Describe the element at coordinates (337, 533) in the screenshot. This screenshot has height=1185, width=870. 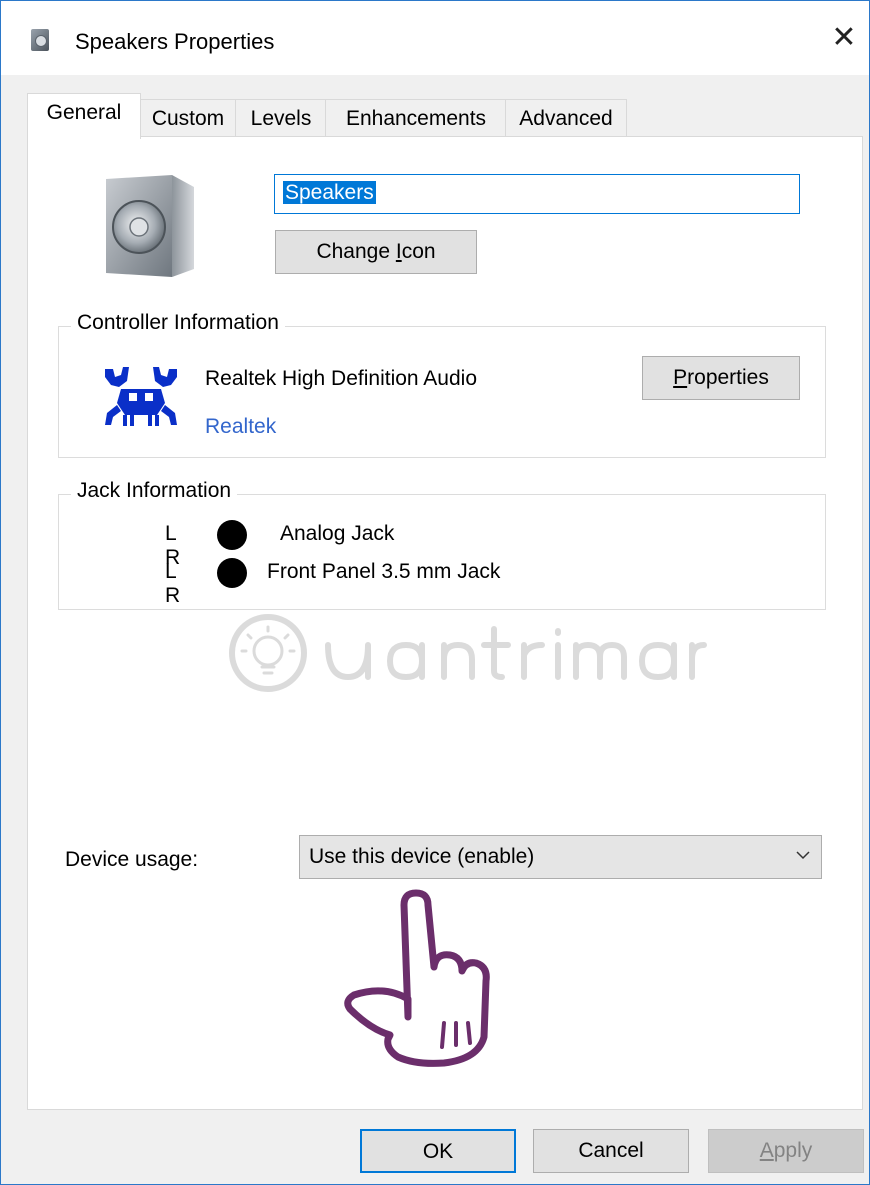
I see `jack-label: Analog Jack` at that location.